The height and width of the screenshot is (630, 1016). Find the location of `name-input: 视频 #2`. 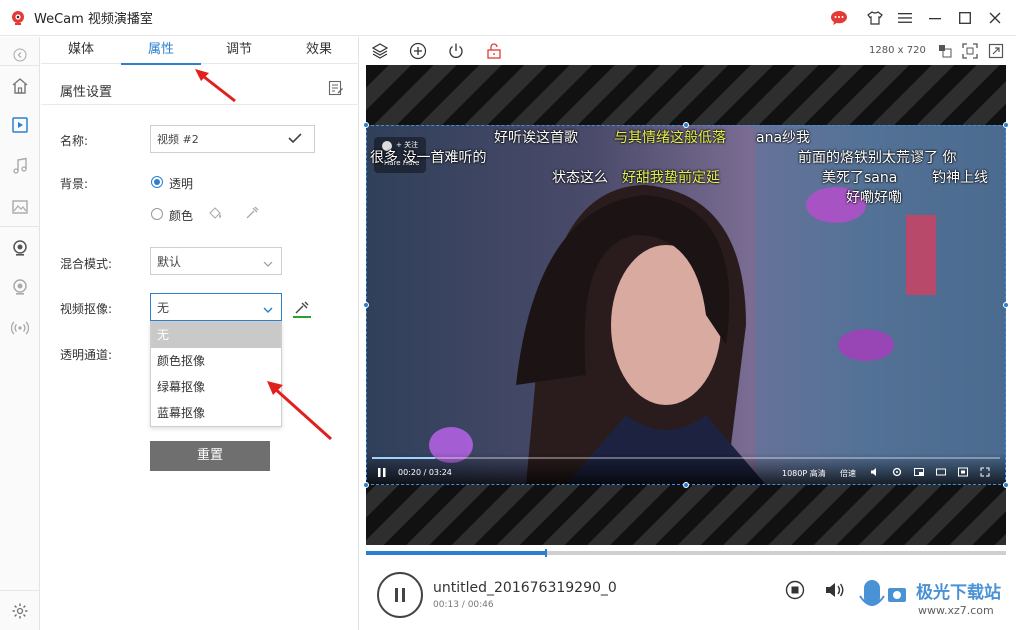

name-input: 视频 #2 is located at coordinates (232, 139).